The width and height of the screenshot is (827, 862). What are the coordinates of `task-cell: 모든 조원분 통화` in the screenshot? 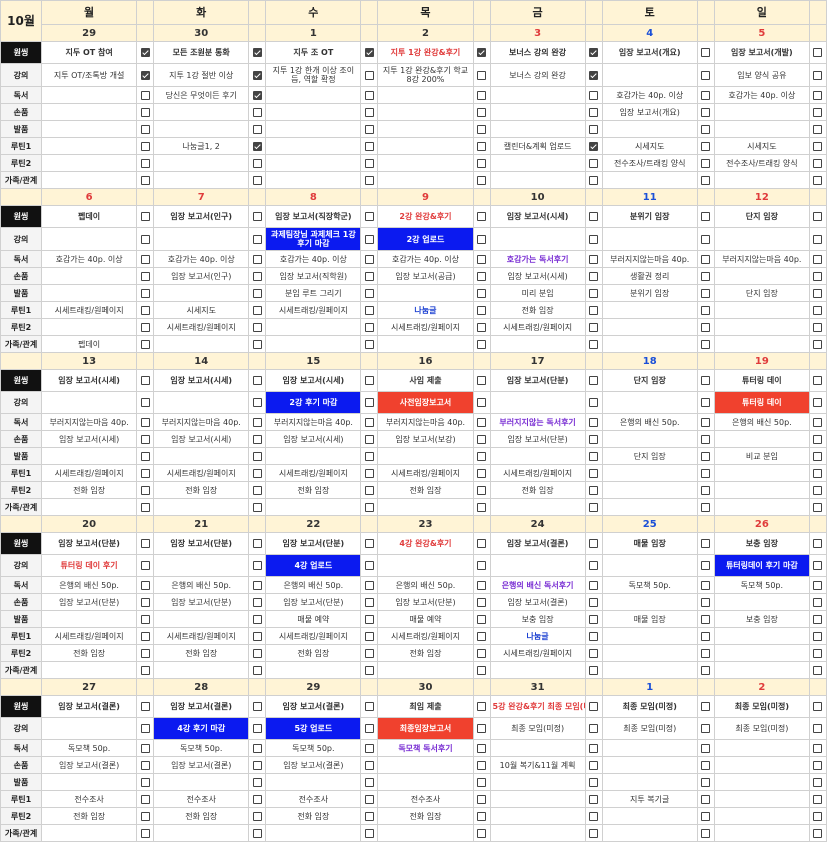 It's located at (201, 52).